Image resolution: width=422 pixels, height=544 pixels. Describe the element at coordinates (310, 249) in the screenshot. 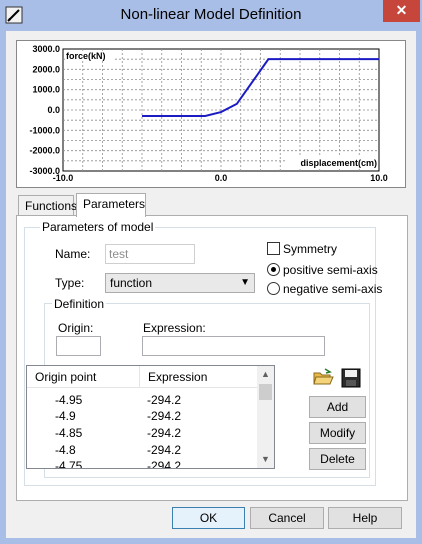

I see `symmetry-label: Symmetry` at that location.